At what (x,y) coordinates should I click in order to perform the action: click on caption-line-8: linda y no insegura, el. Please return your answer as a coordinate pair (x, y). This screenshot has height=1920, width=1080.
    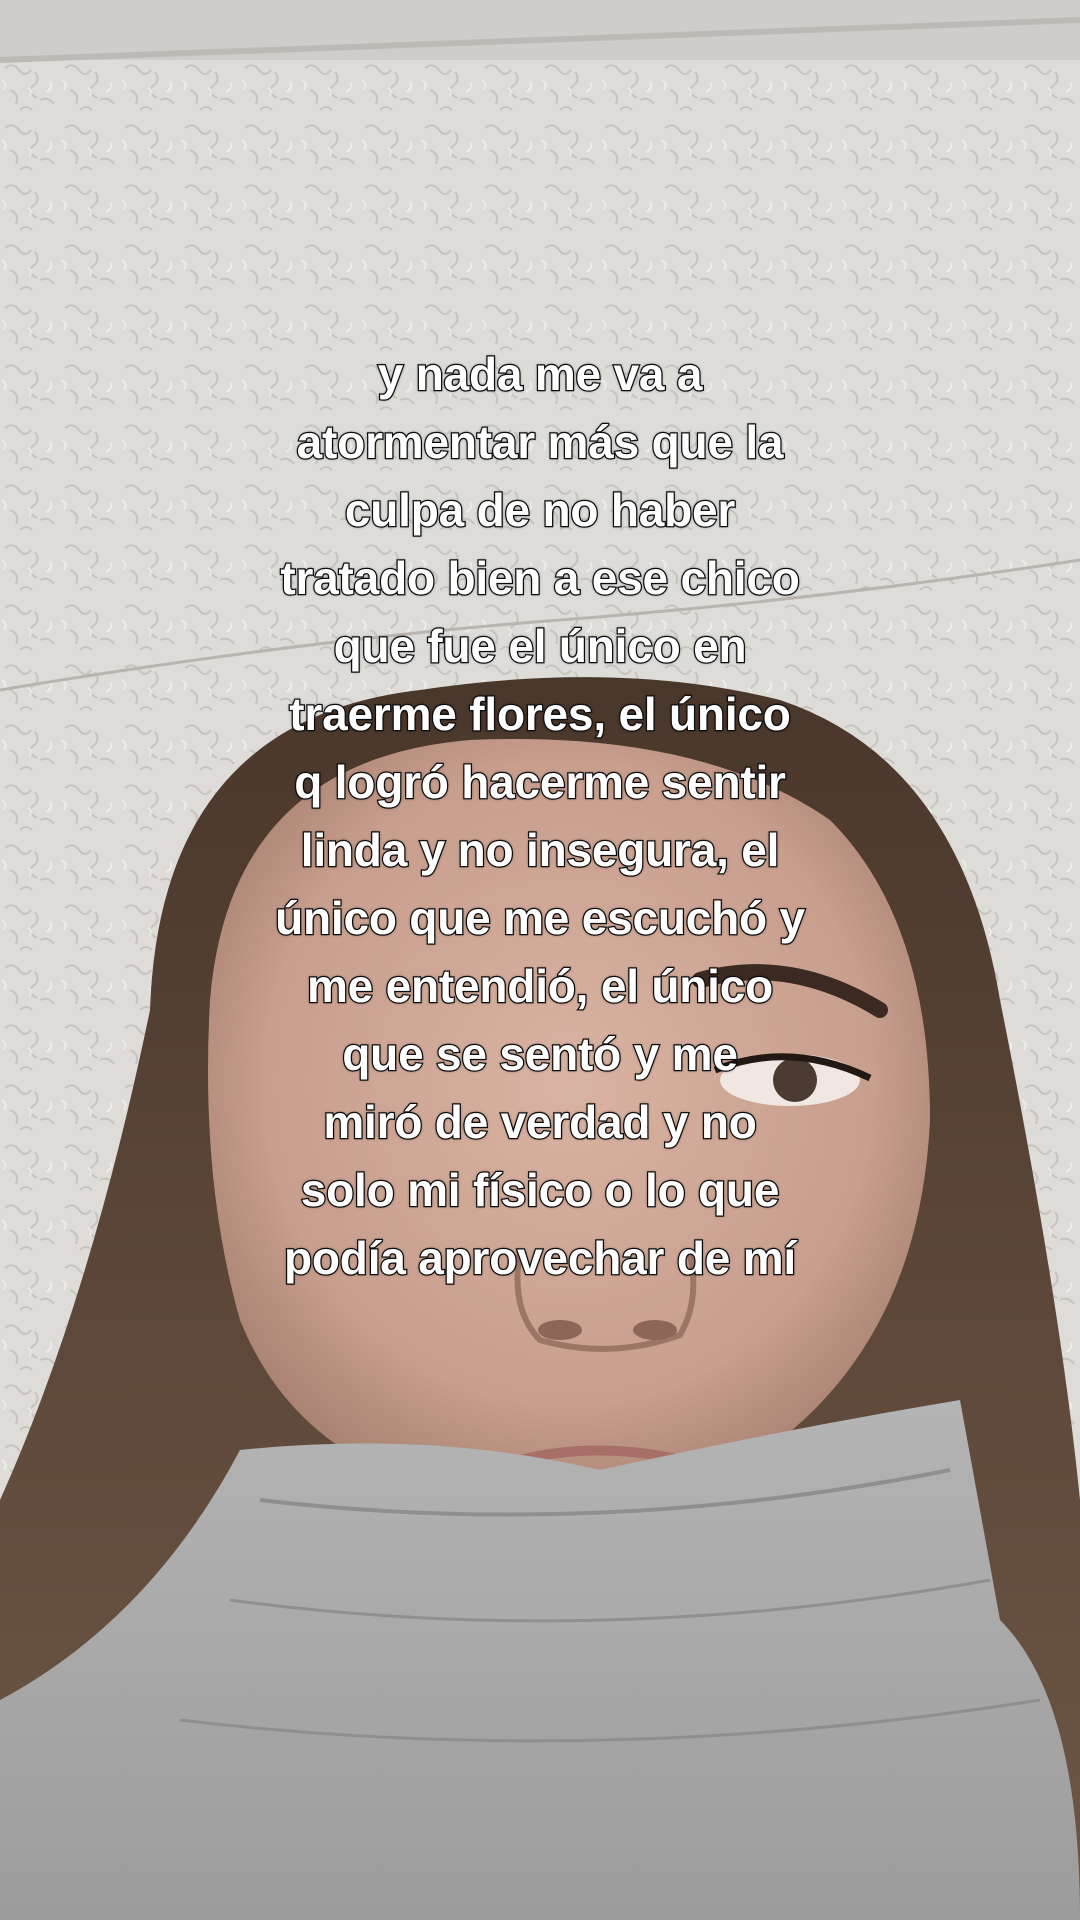
    Looking at the image, I should click on (539, 850).